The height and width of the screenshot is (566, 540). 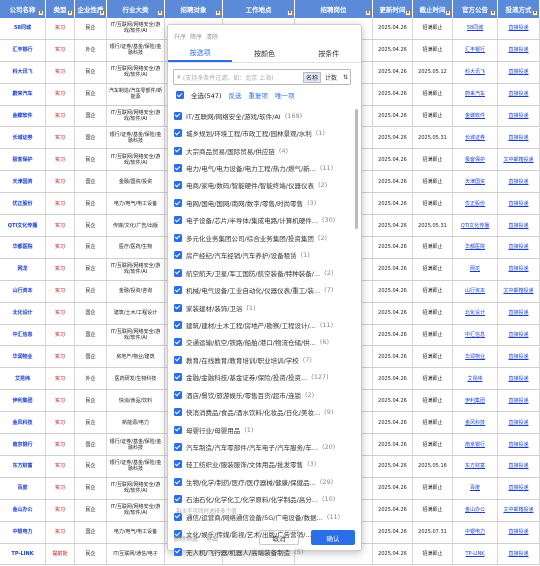 What do you see at coordinates (475, 357) in the screenshot?
I see `notice-cell: 华润物业` at bounding box center [475, 357].